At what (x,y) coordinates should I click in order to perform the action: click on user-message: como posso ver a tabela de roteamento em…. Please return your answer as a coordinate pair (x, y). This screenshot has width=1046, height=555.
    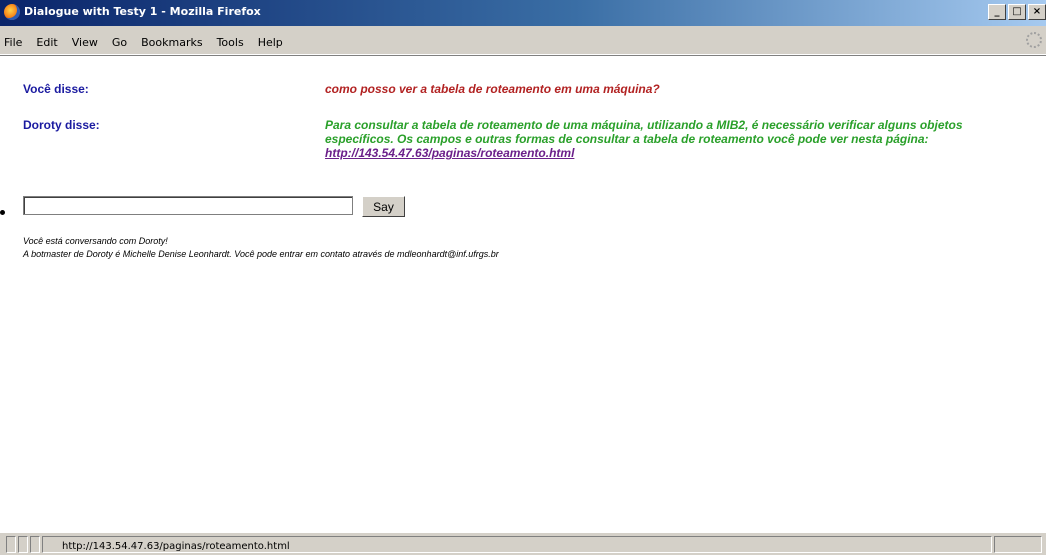
    Looking at the image, I should click on (492, 89).